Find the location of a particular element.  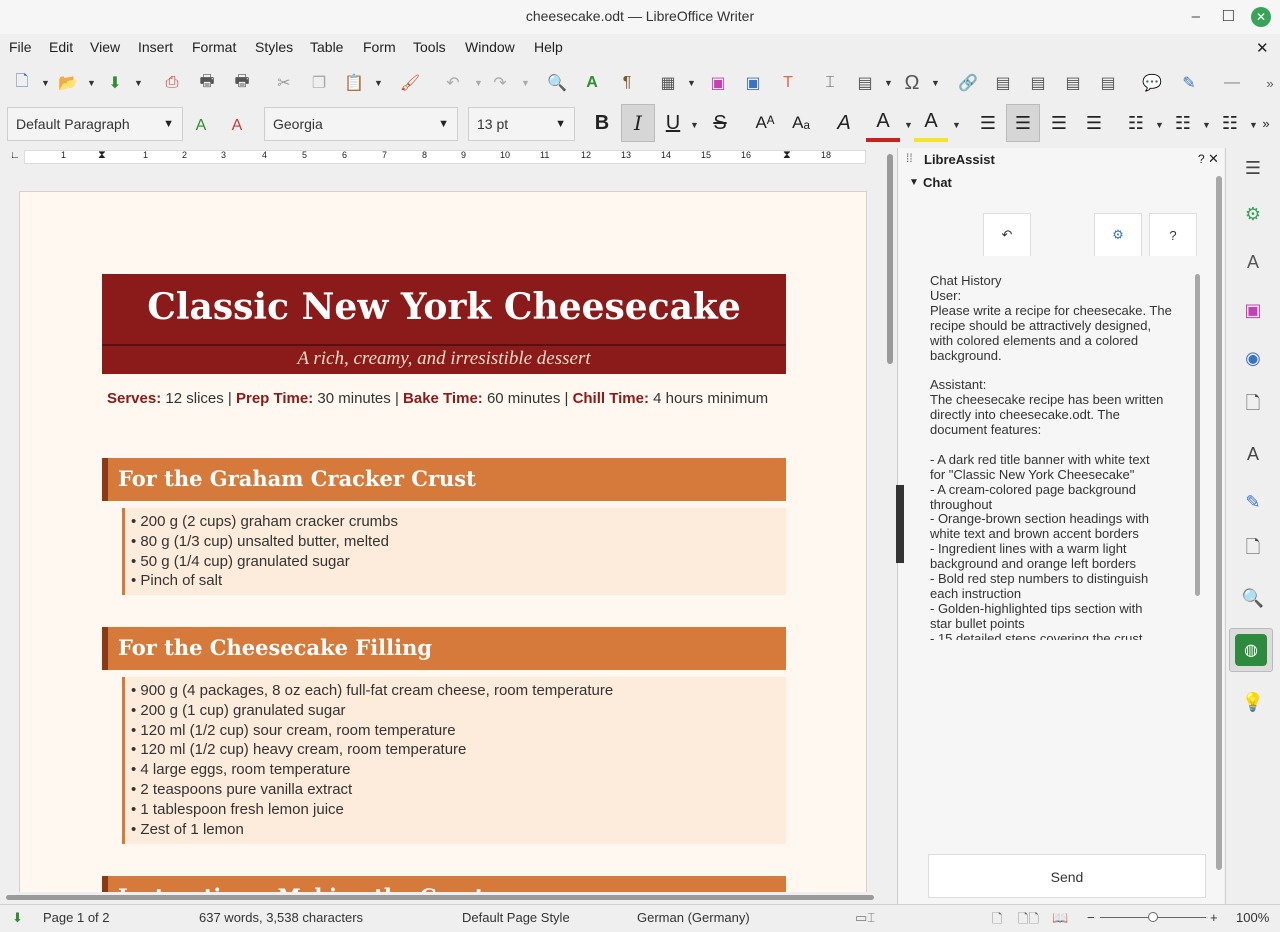

insert-field-icon: ▤ is located at coordinates (865, 83).